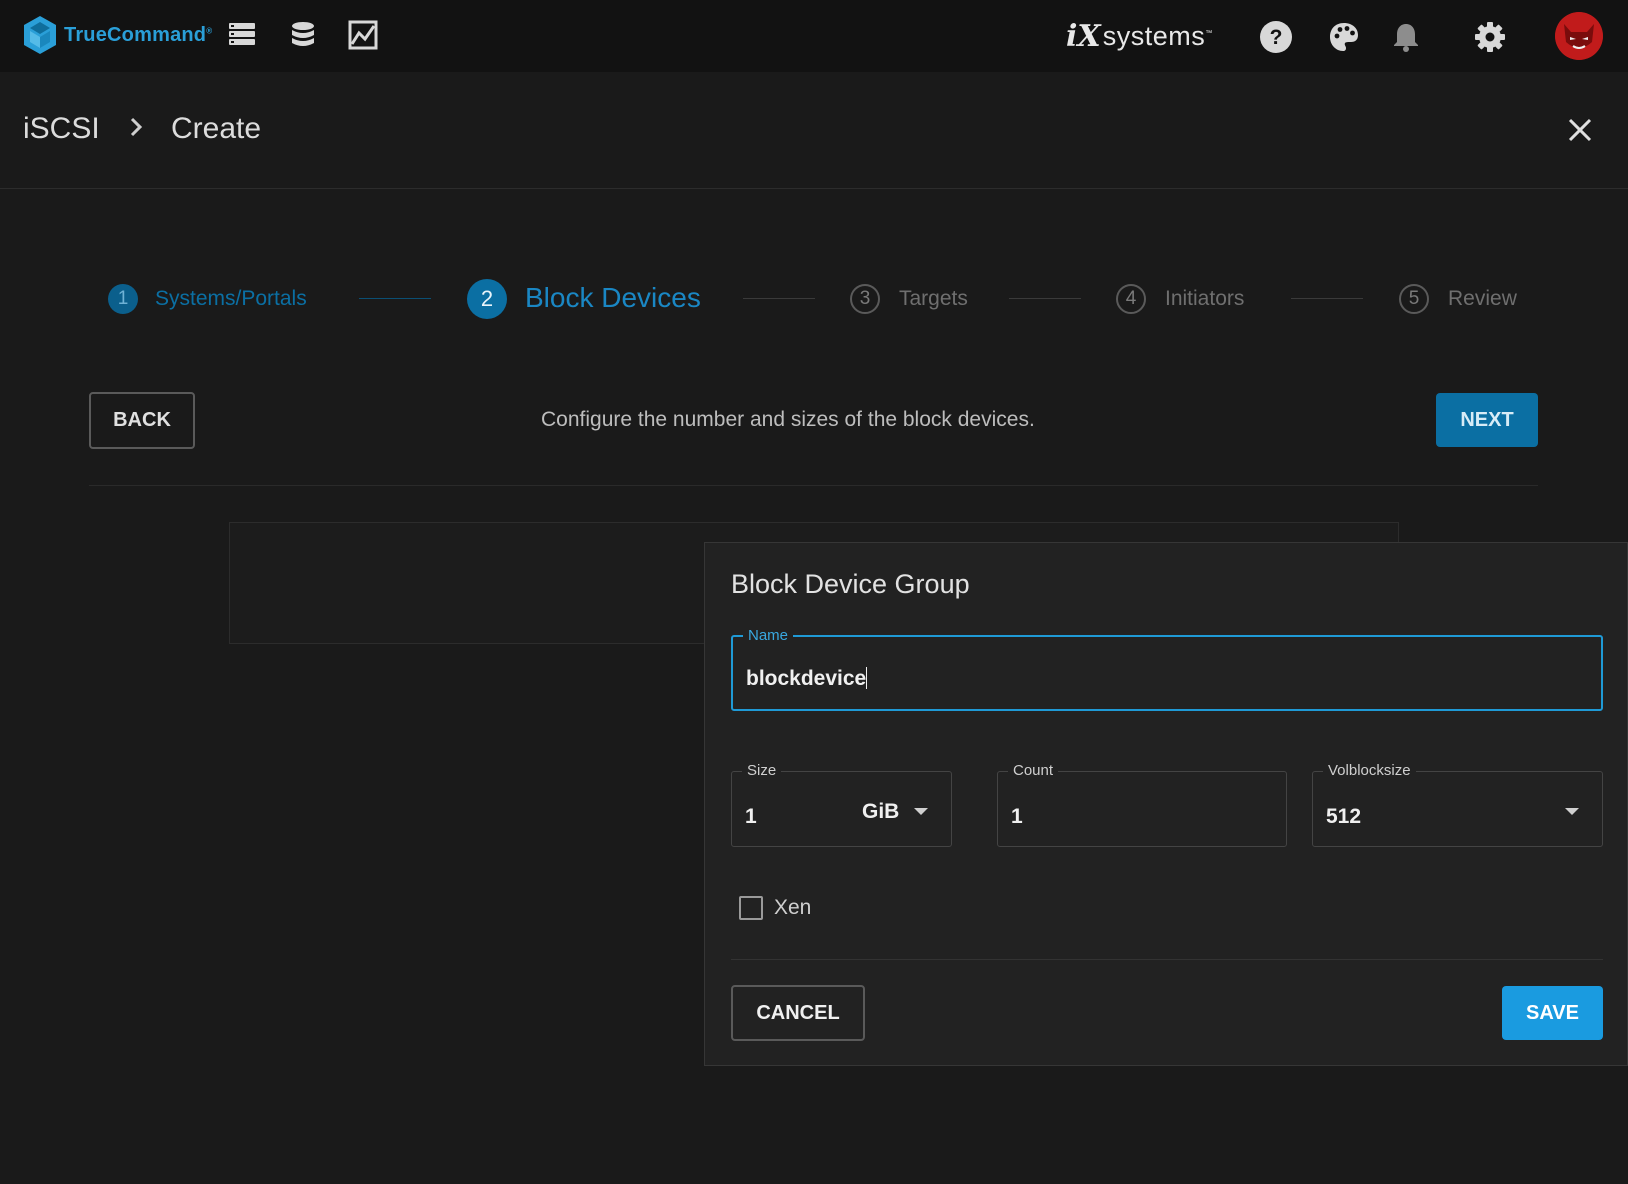  I want to click on truecommand-logo: TrueCommand®, so click(117, 35).